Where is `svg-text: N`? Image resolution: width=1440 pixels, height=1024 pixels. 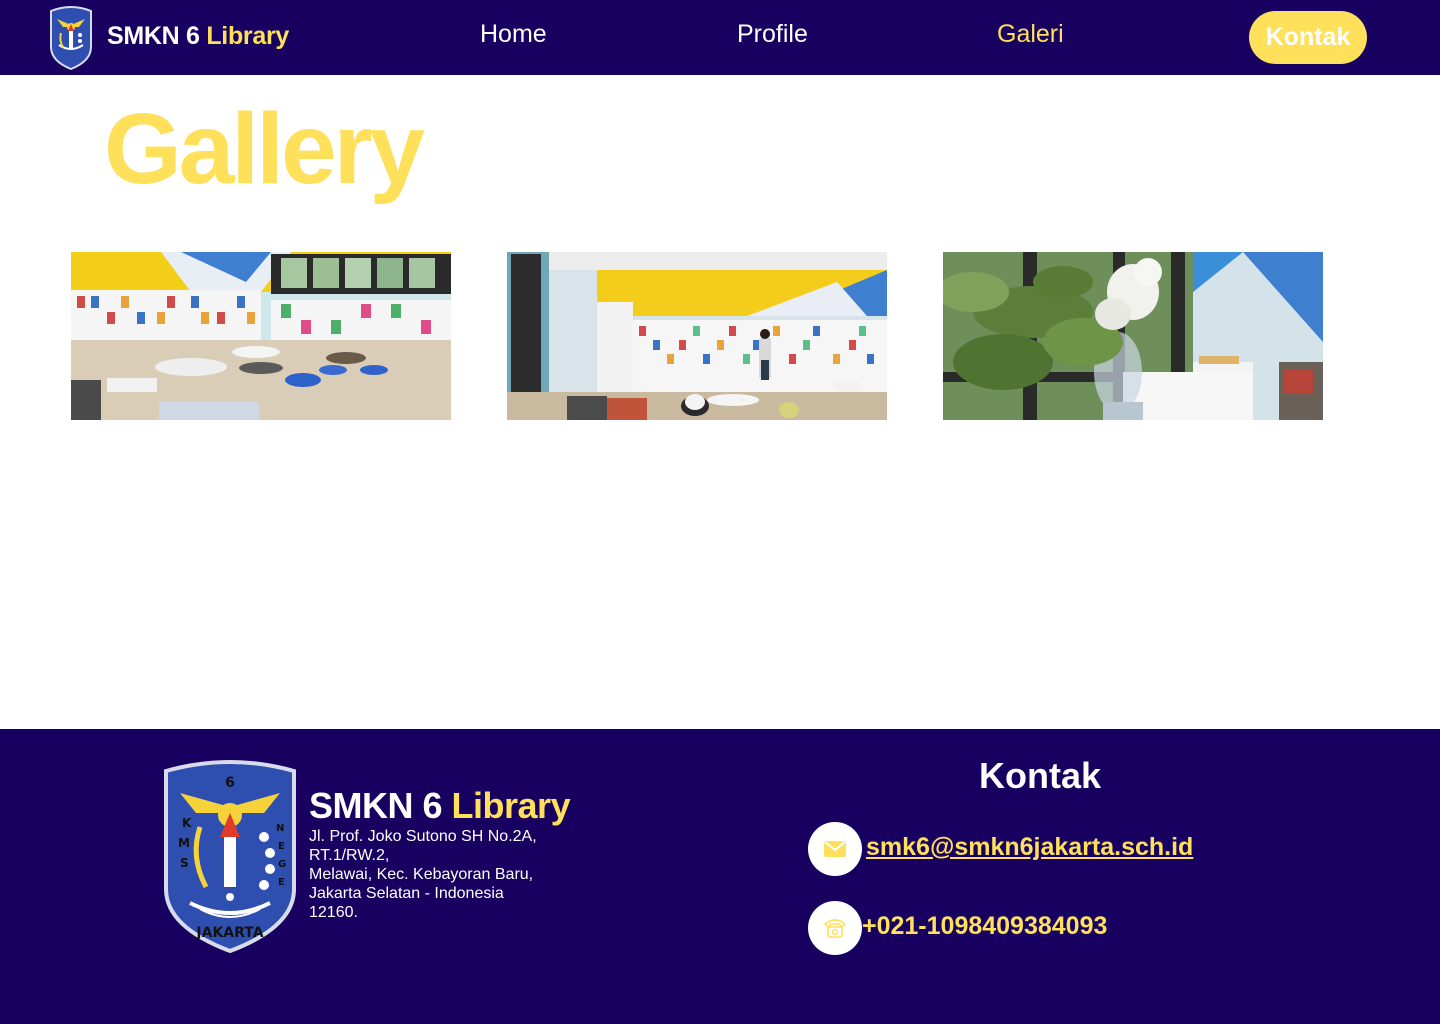
svg-text: N is located at coordinates (280, 828).